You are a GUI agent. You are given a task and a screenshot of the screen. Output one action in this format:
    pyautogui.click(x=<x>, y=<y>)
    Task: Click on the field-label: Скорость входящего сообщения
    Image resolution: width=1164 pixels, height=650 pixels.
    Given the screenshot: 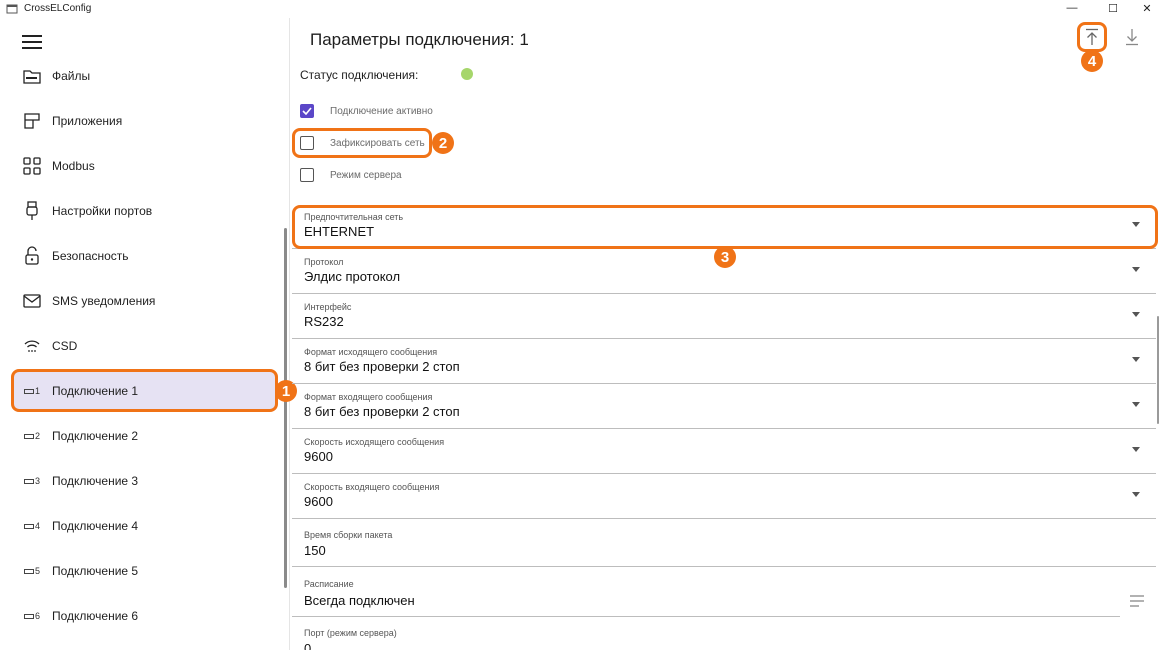 What is the action you would take?
    pyautogui.click(x=372, y=487)
    